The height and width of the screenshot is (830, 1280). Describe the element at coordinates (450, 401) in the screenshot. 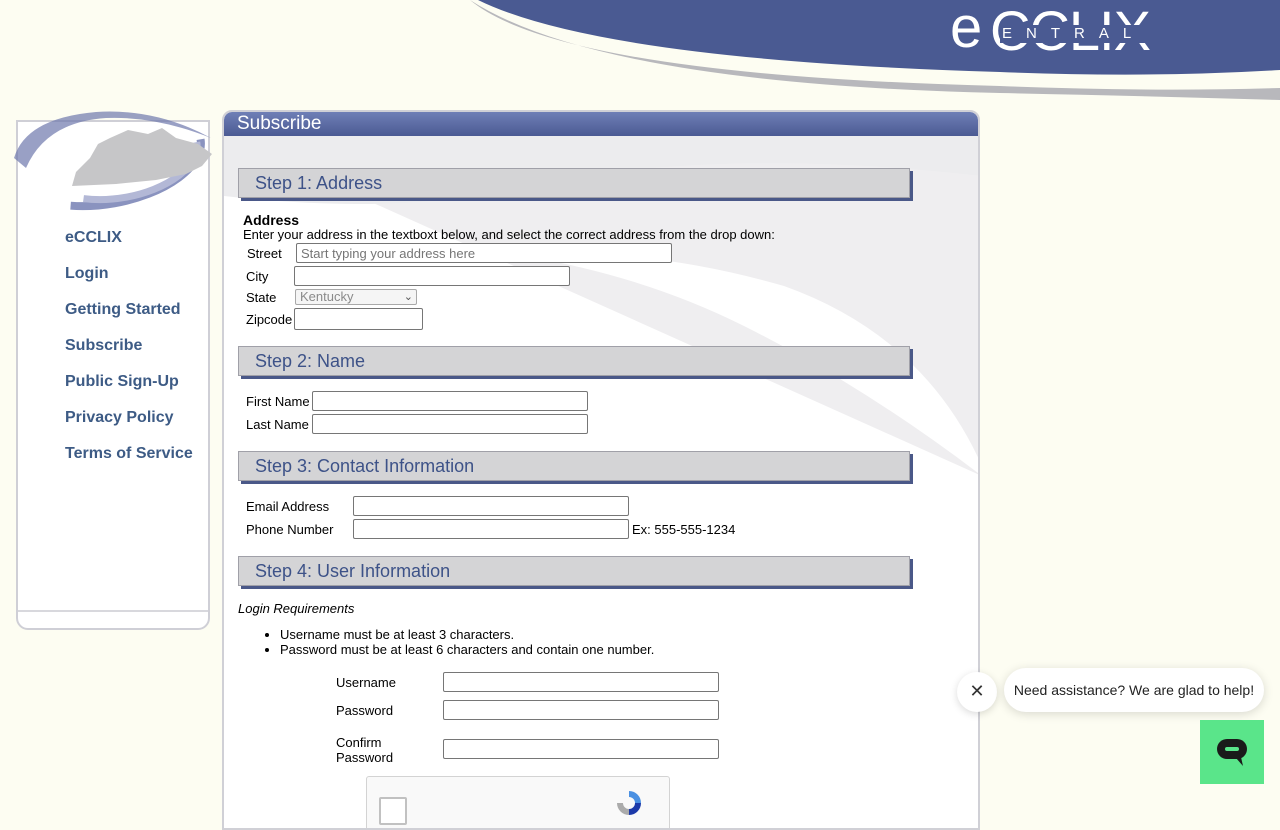

I see `first-name-input` at that location.